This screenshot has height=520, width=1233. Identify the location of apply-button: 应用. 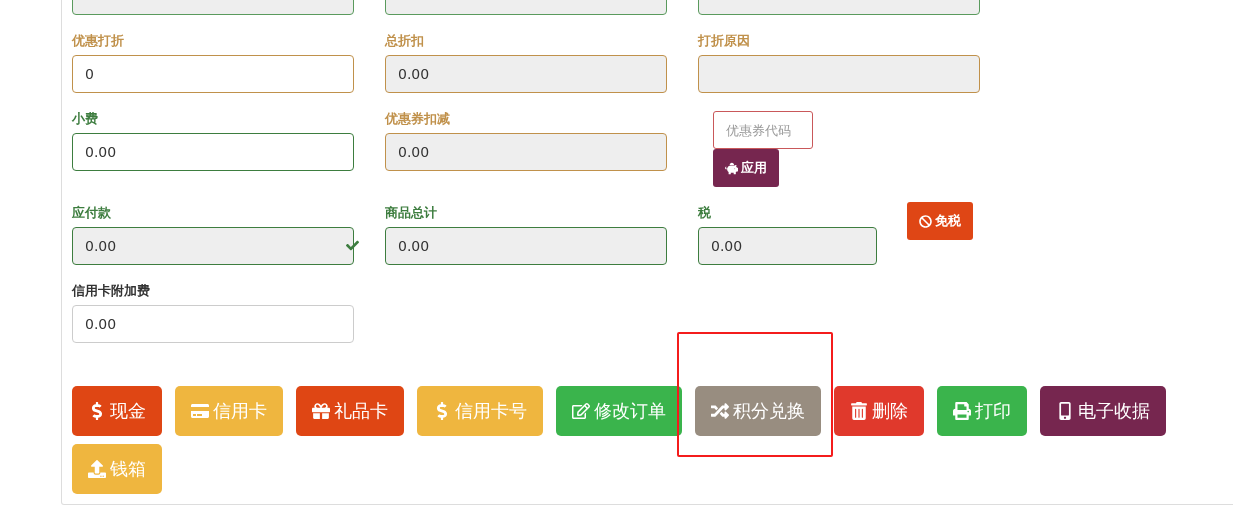
(746, 168).